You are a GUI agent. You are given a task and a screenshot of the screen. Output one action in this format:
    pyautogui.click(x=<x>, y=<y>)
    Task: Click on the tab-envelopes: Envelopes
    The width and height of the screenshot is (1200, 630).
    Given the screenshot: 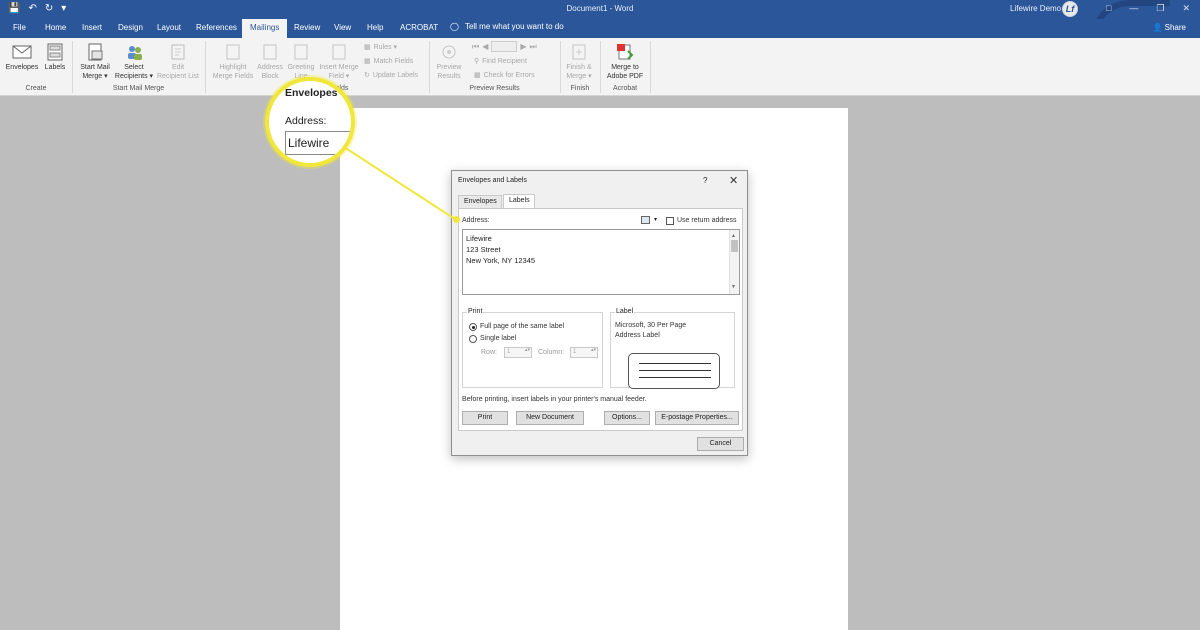 What is the action you would take?
    pyautogui.click(x=480, y=201)
    